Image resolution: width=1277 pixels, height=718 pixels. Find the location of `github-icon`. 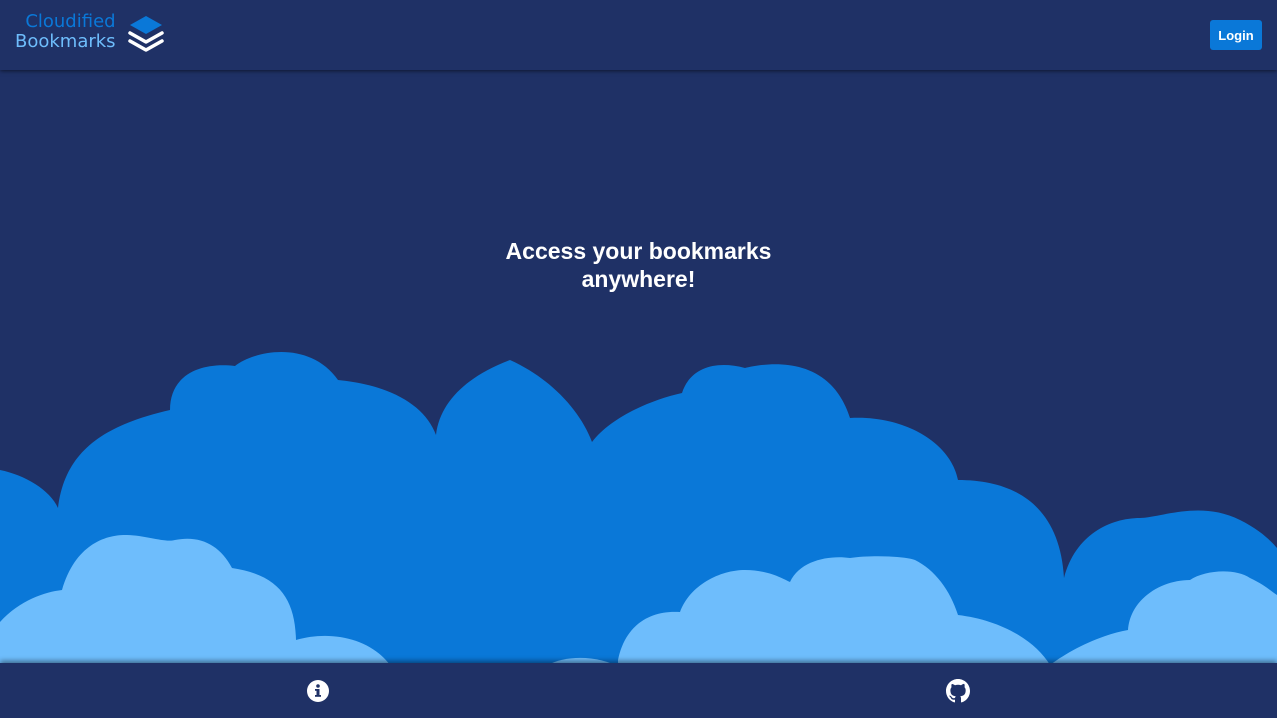

github-icon is located at coordinates (958, 691).